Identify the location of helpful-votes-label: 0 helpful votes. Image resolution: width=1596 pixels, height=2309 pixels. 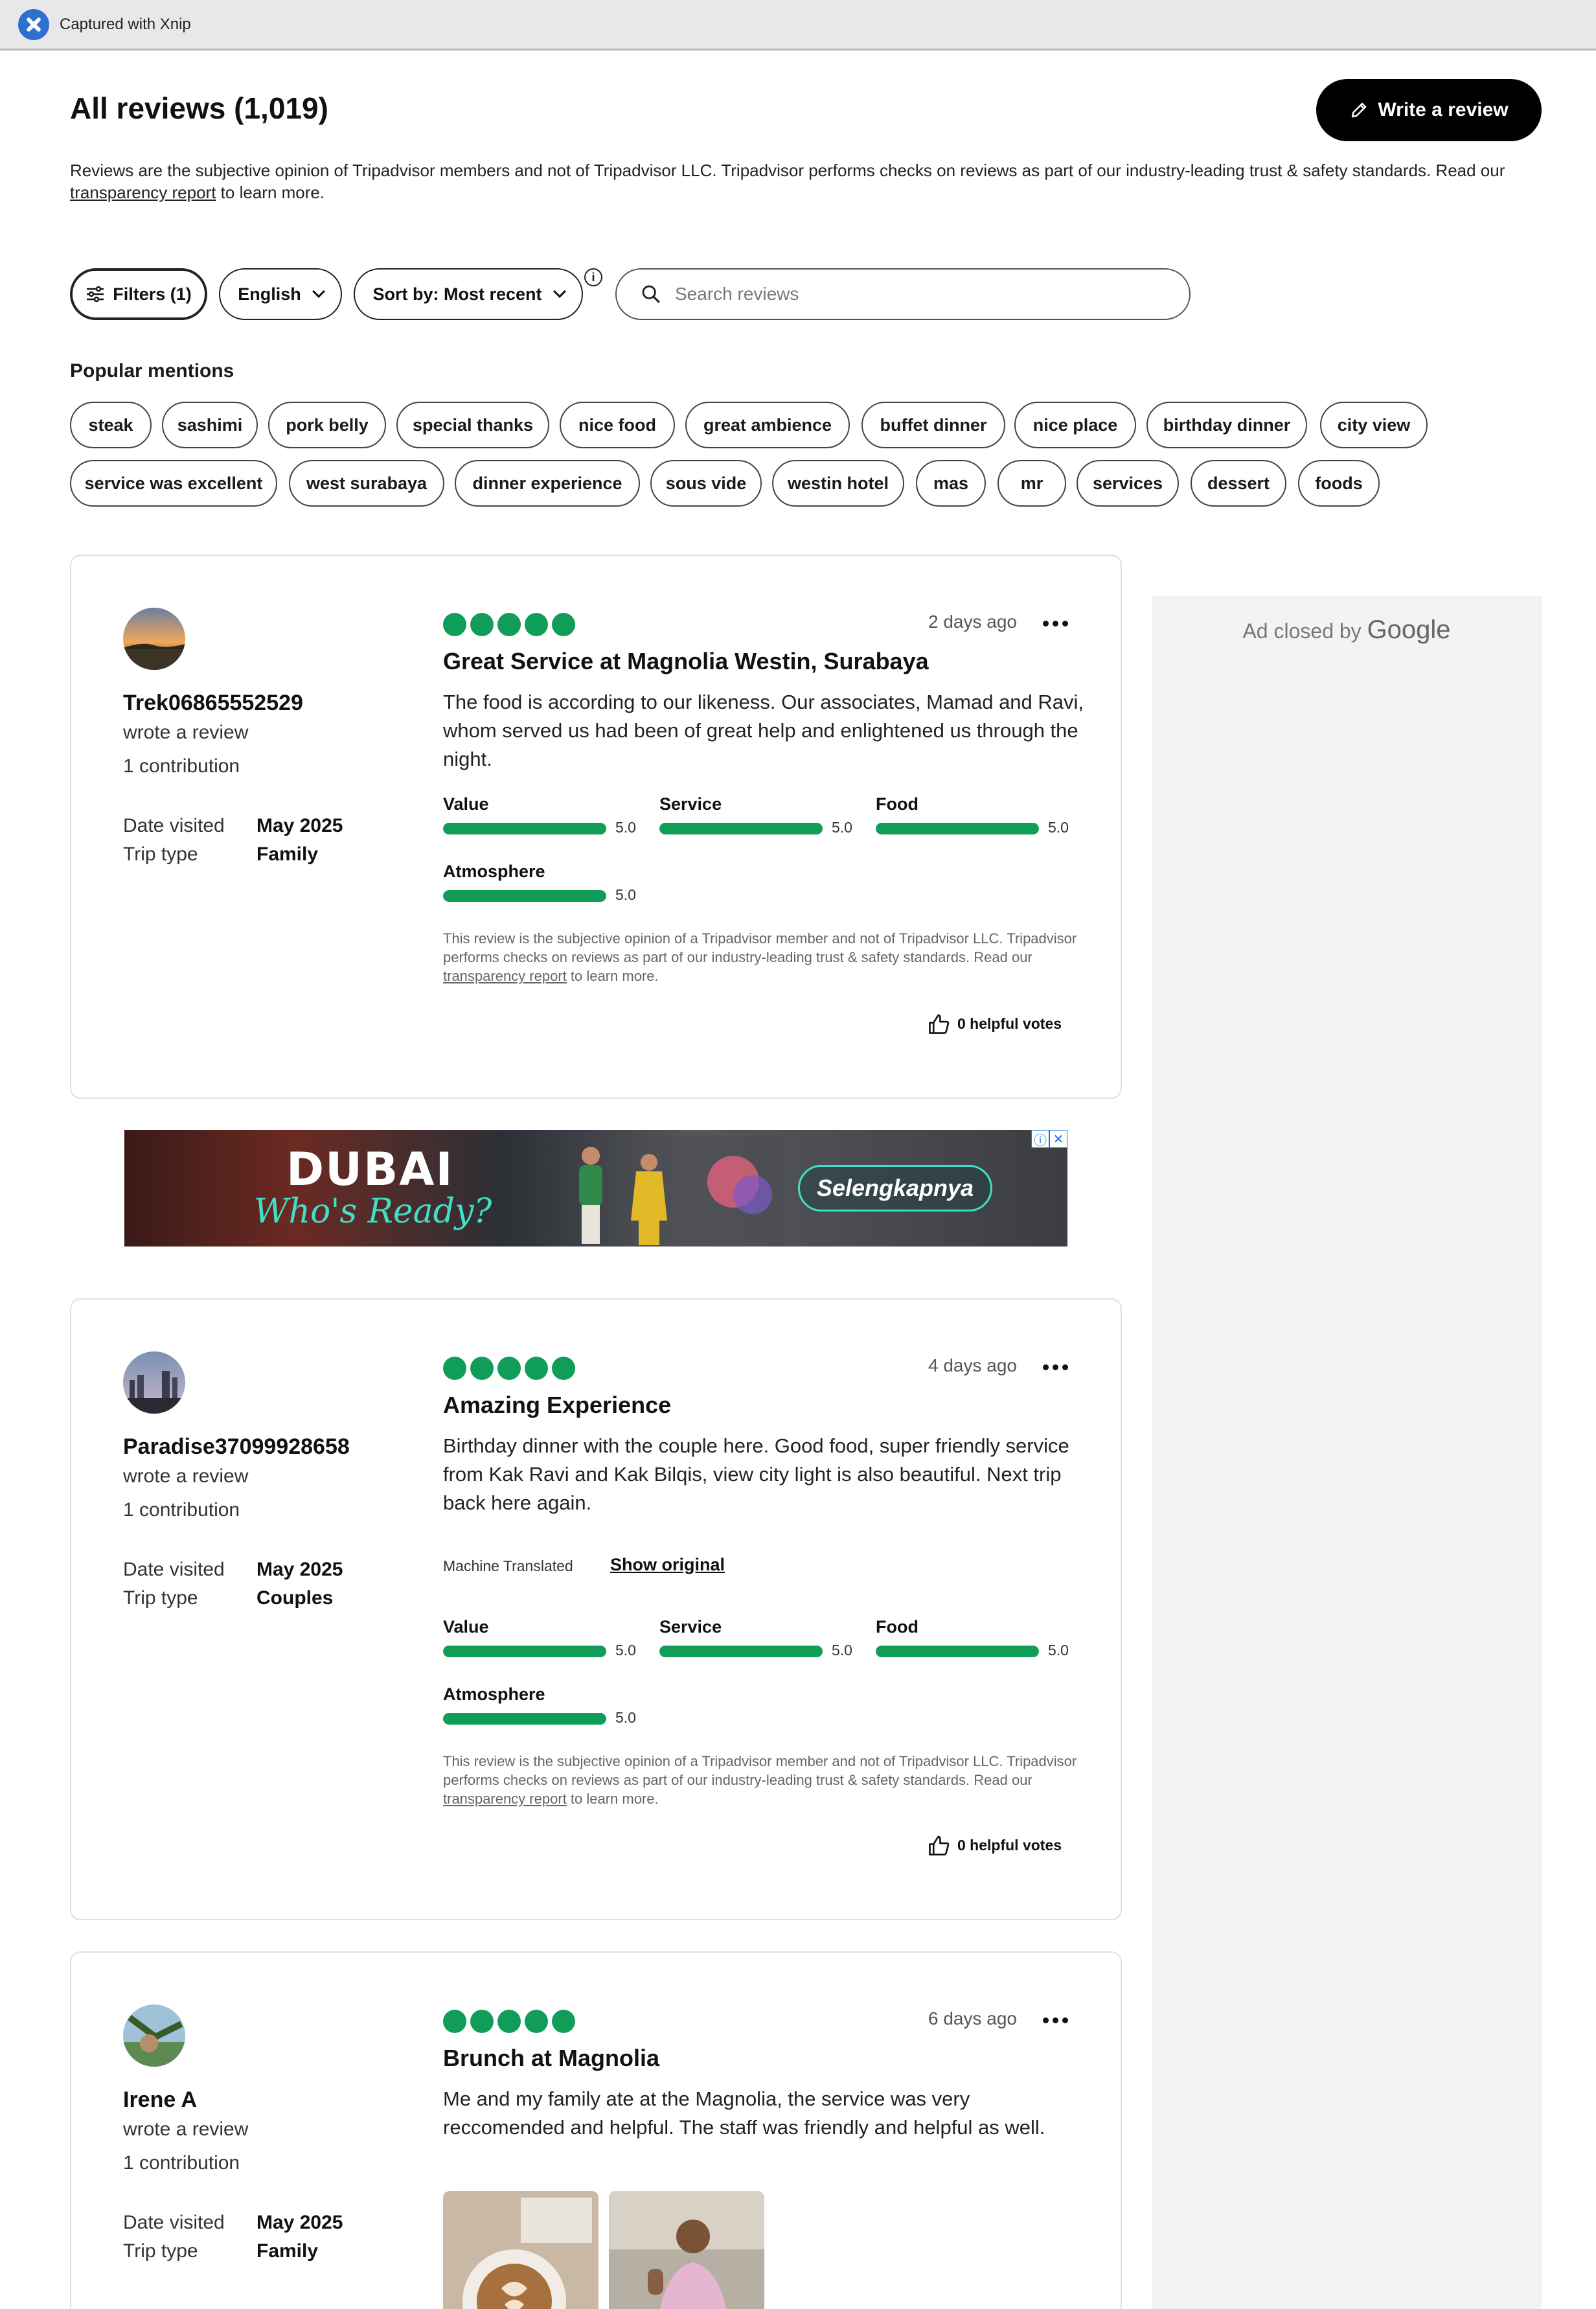
(1009, 1023).